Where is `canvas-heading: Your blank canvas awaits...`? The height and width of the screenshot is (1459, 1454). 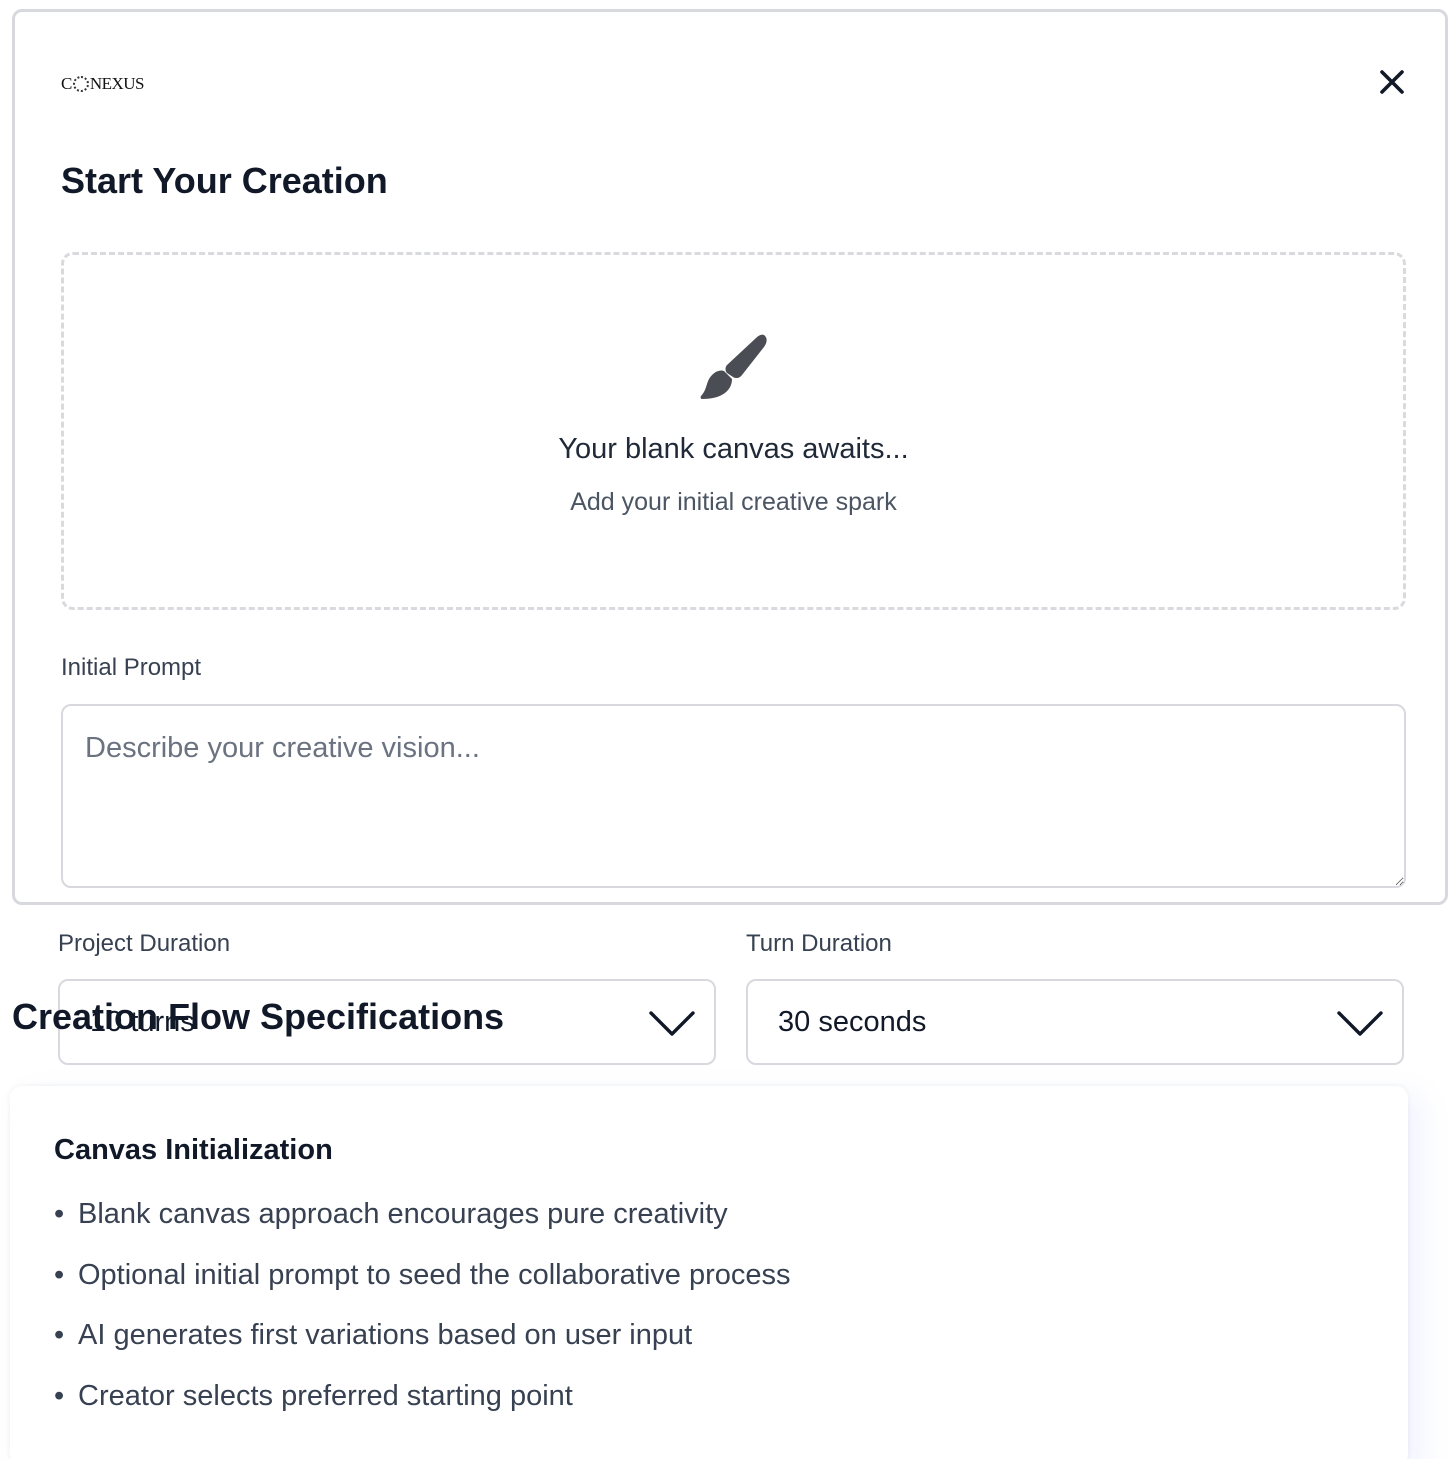 canvas-heading: Your blank canvas awaits... is located at coordinates (733, 449).